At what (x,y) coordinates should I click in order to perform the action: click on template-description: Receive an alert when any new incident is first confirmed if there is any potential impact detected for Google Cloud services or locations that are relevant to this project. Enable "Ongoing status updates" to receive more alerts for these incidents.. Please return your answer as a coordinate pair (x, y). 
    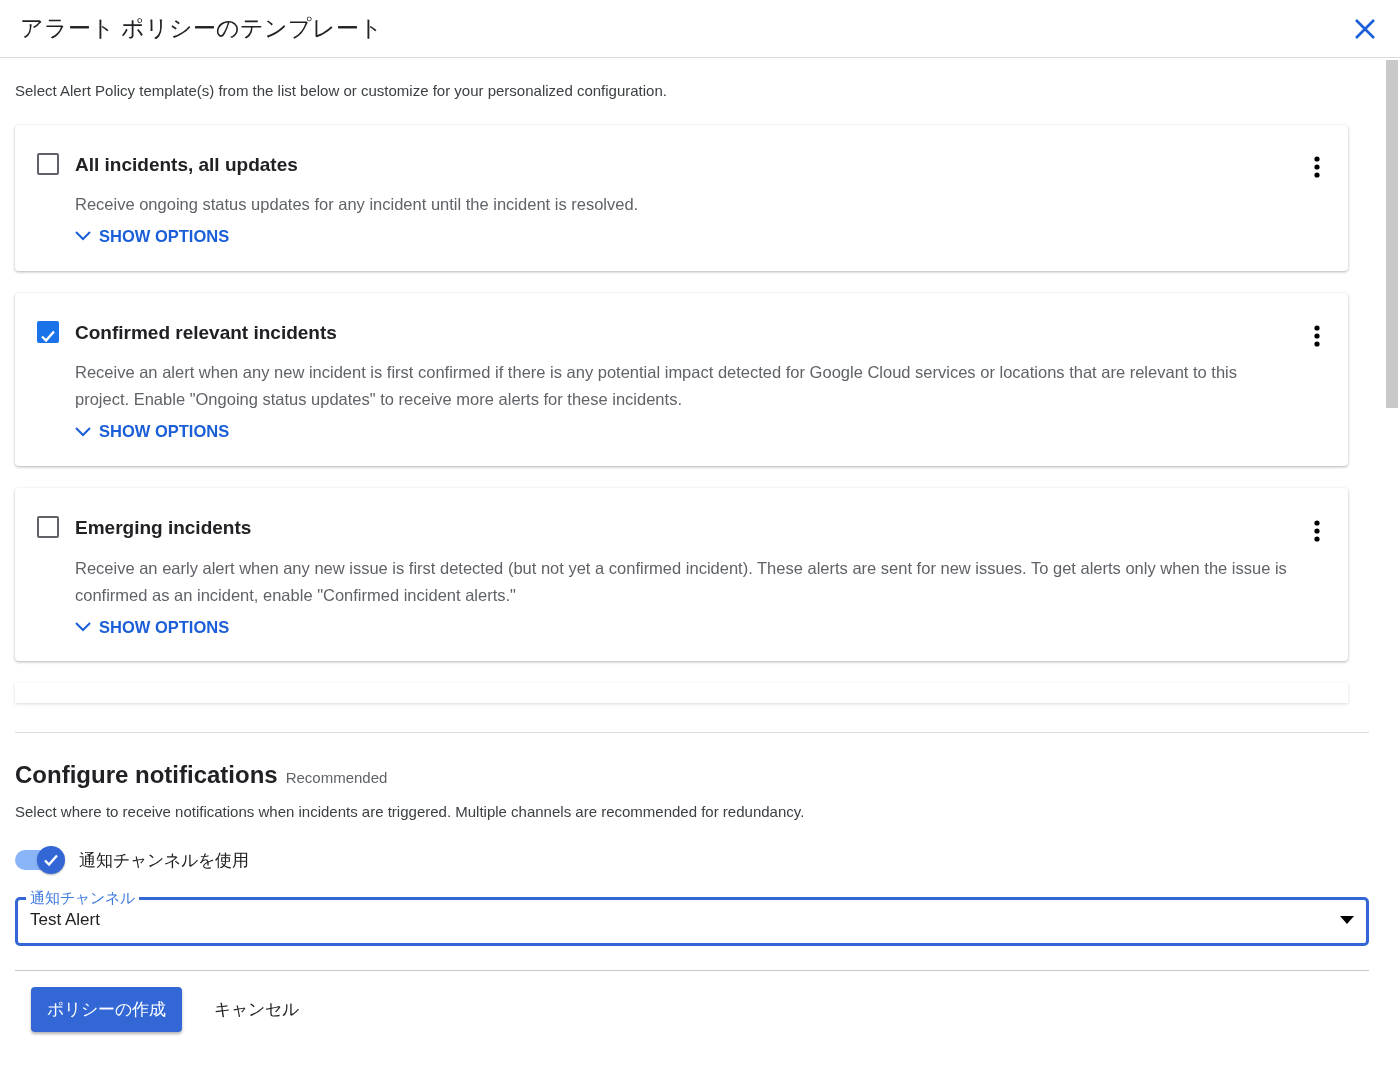
    Looking at the image, I should click on (656, 386).